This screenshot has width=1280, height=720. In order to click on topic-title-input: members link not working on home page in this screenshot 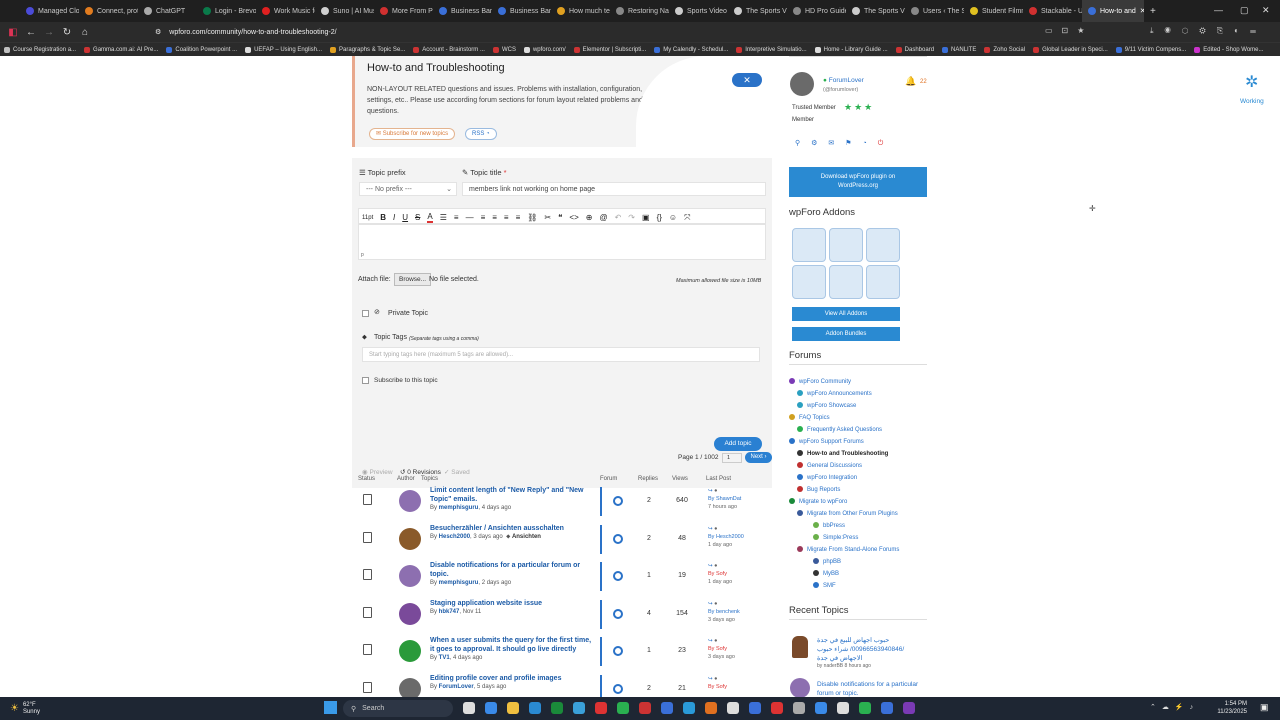, I will do `click(614, 189)`.